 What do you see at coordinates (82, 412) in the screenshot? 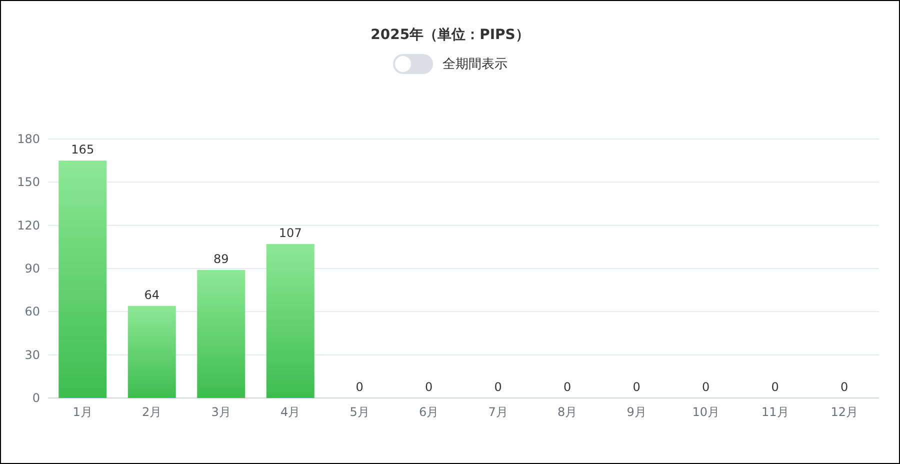
I see `axis-category-label: 1月` at bounding box center [82, 412].